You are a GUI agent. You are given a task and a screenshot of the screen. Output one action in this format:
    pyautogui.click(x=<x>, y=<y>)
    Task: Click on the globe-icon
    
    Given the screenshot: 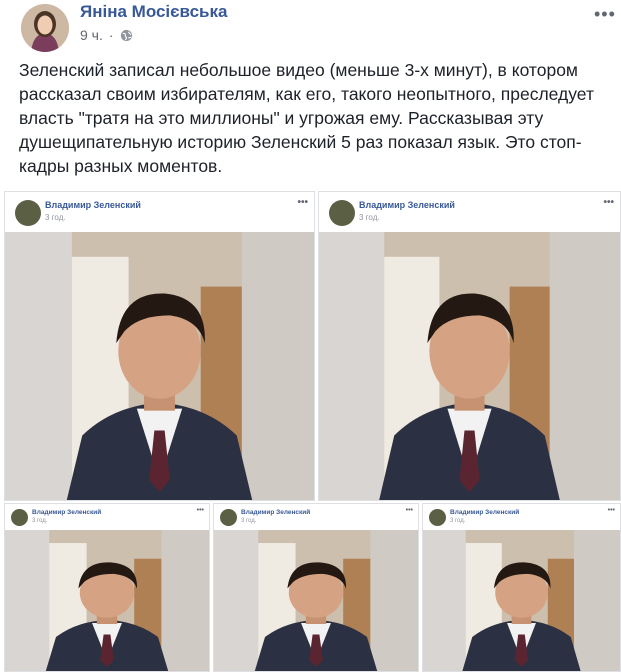 What is the action you would take?
    pyautogui.click(x=126, y=35)
    